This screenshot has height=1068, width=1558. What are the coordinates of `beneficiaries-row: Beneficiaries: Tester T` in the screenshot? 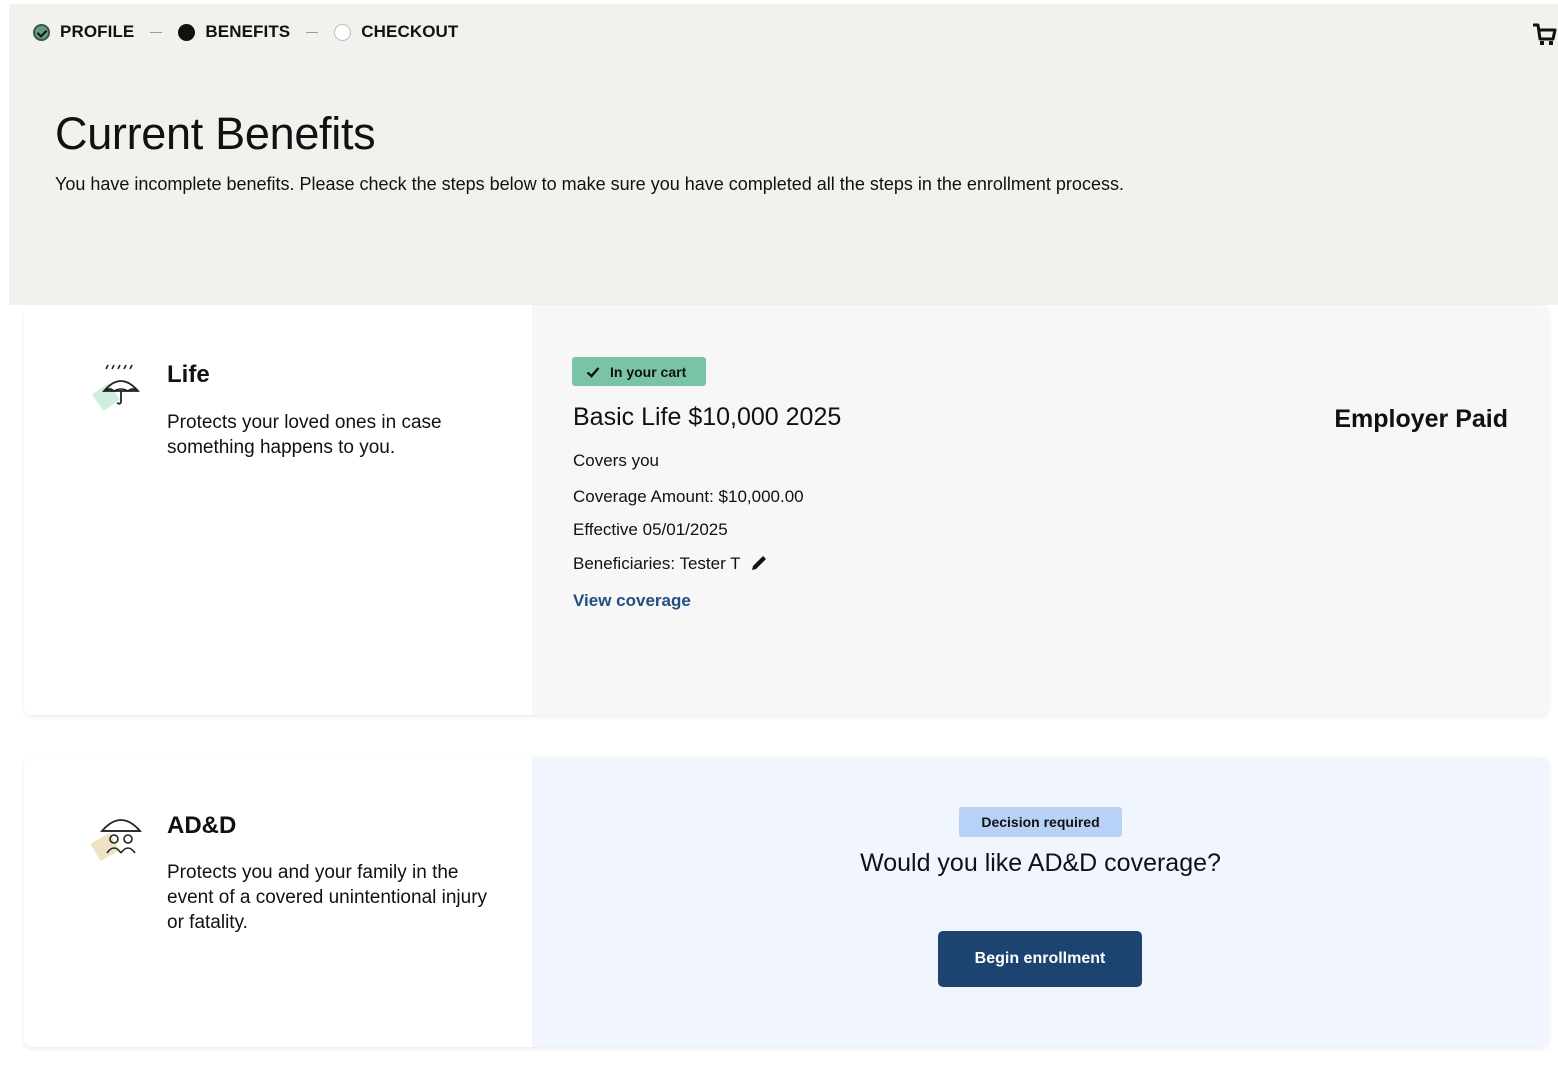 It's located at (671, 563).